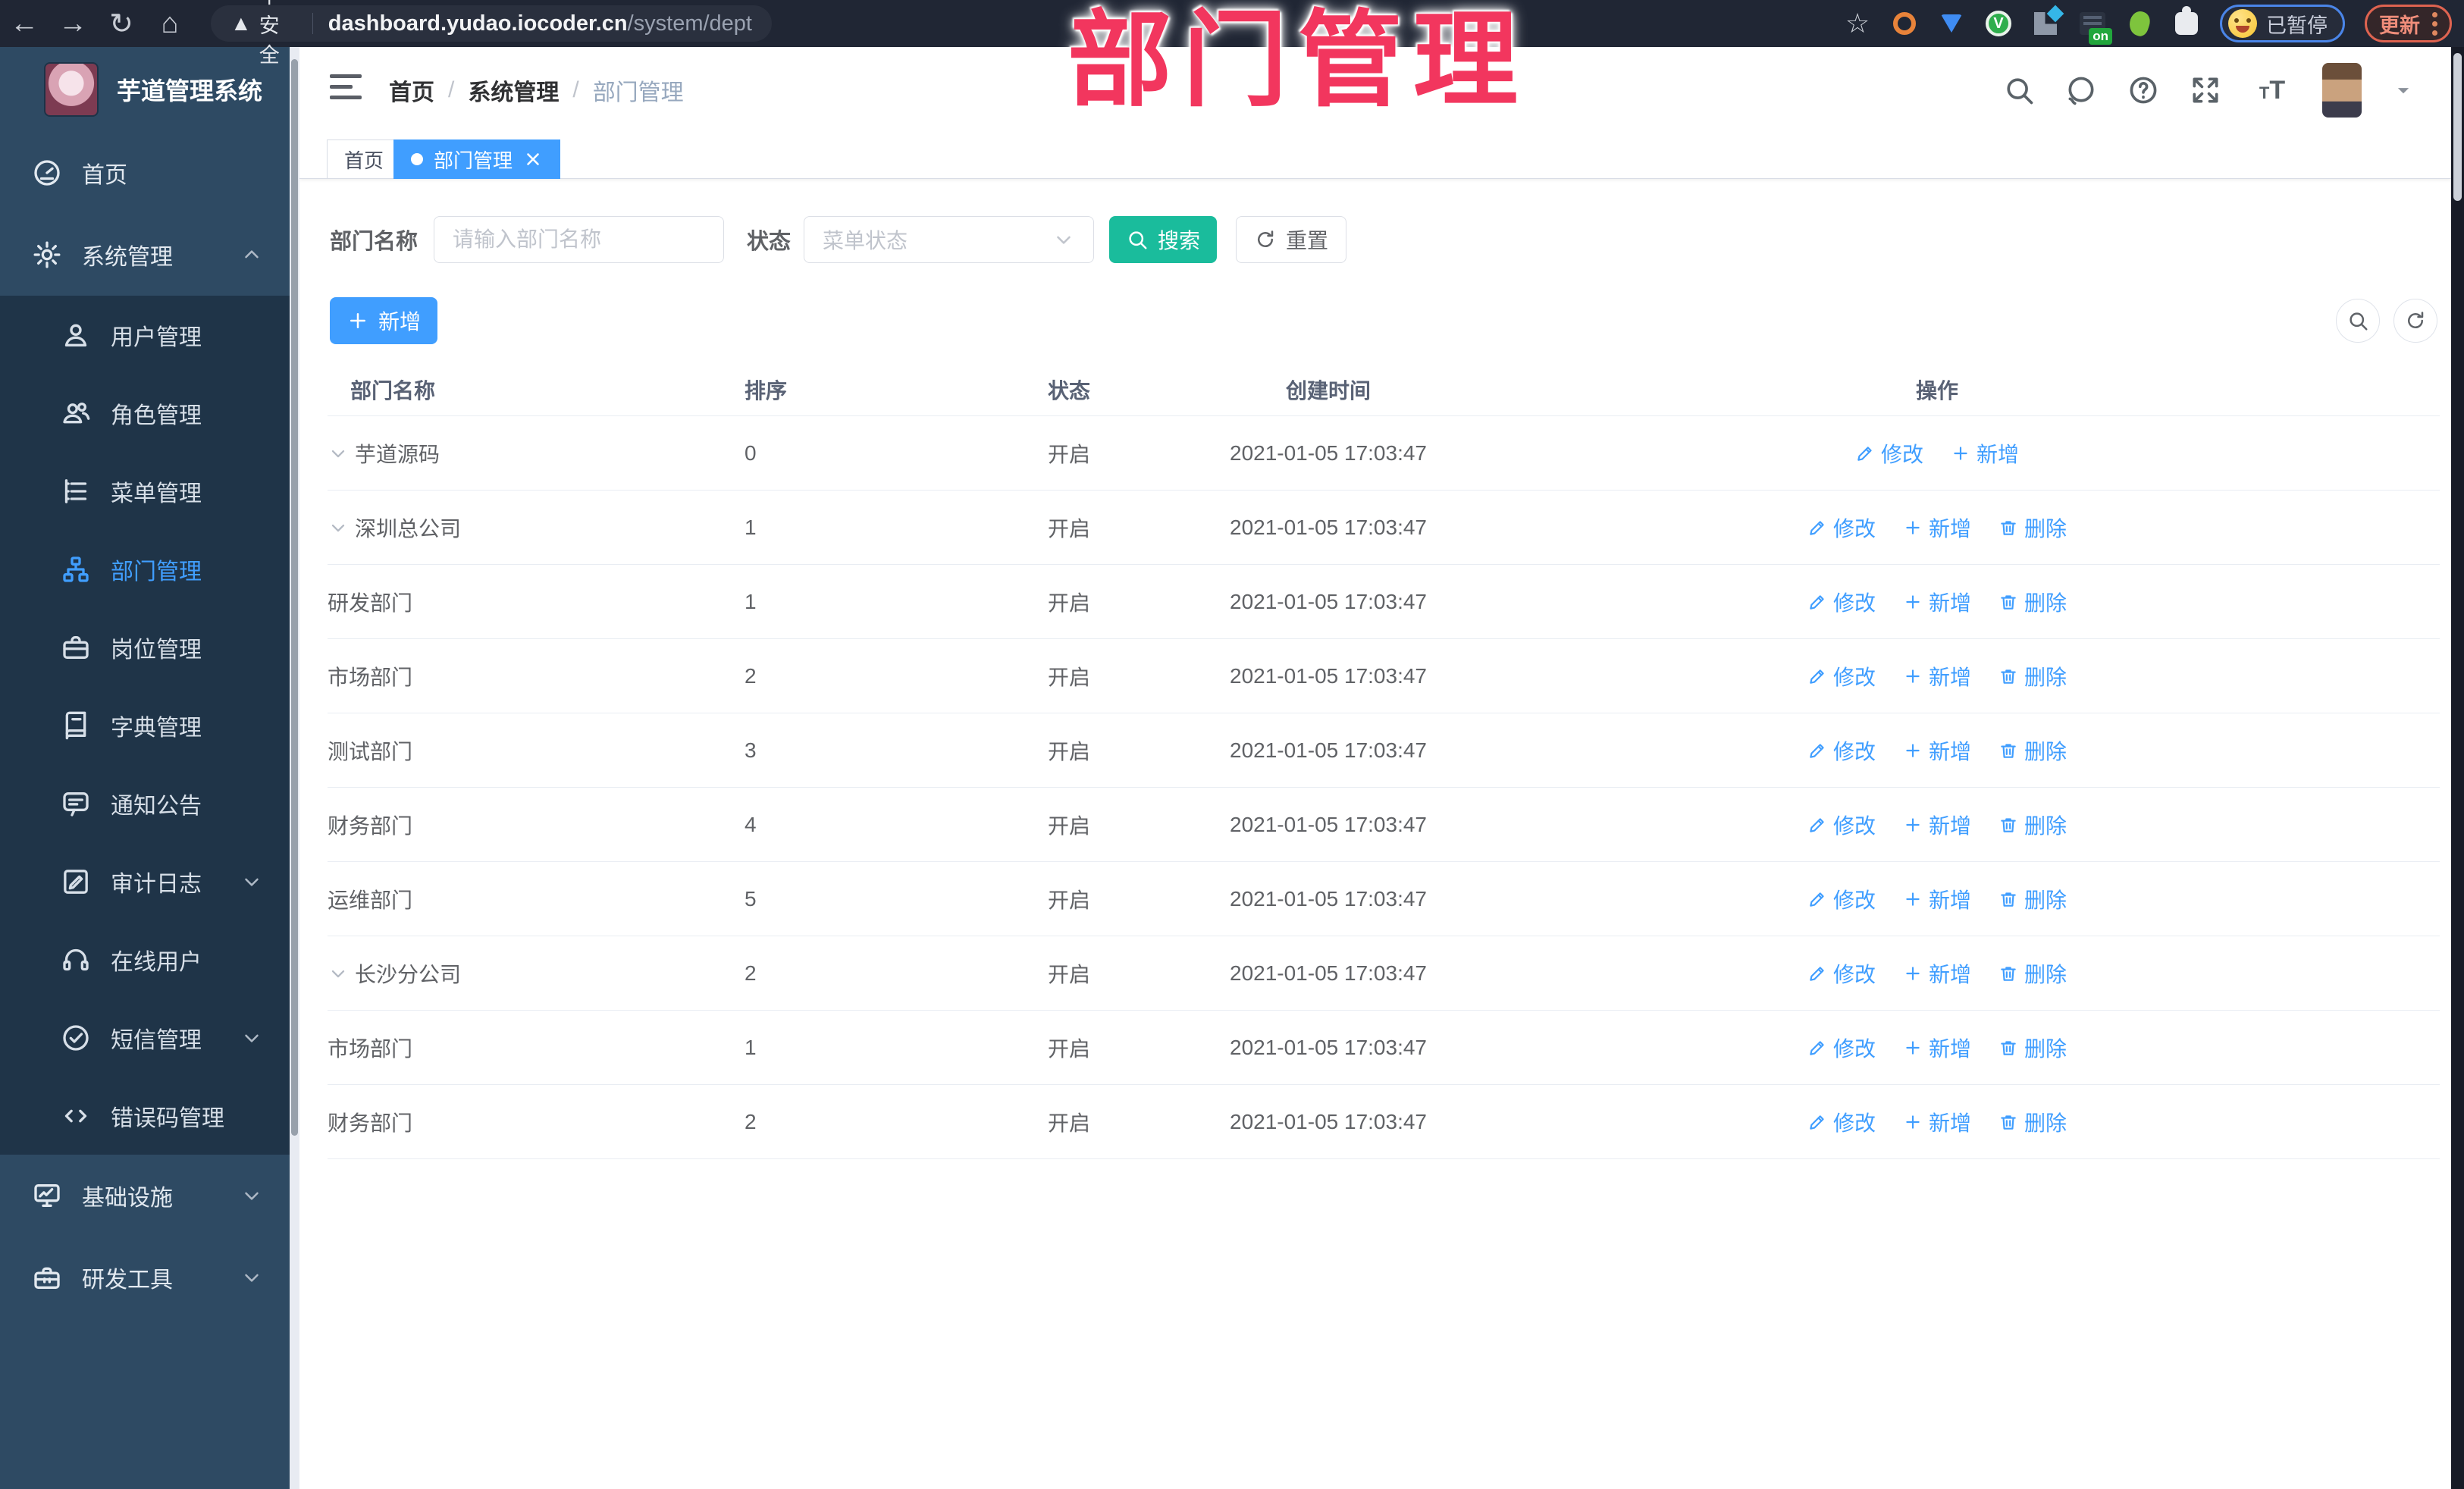 The image size is (2464, 1489). What do you see at coordinates (949, 239) in the screenshot?
I see `status-select: 菜单状态` at bounding box center [949, 239].